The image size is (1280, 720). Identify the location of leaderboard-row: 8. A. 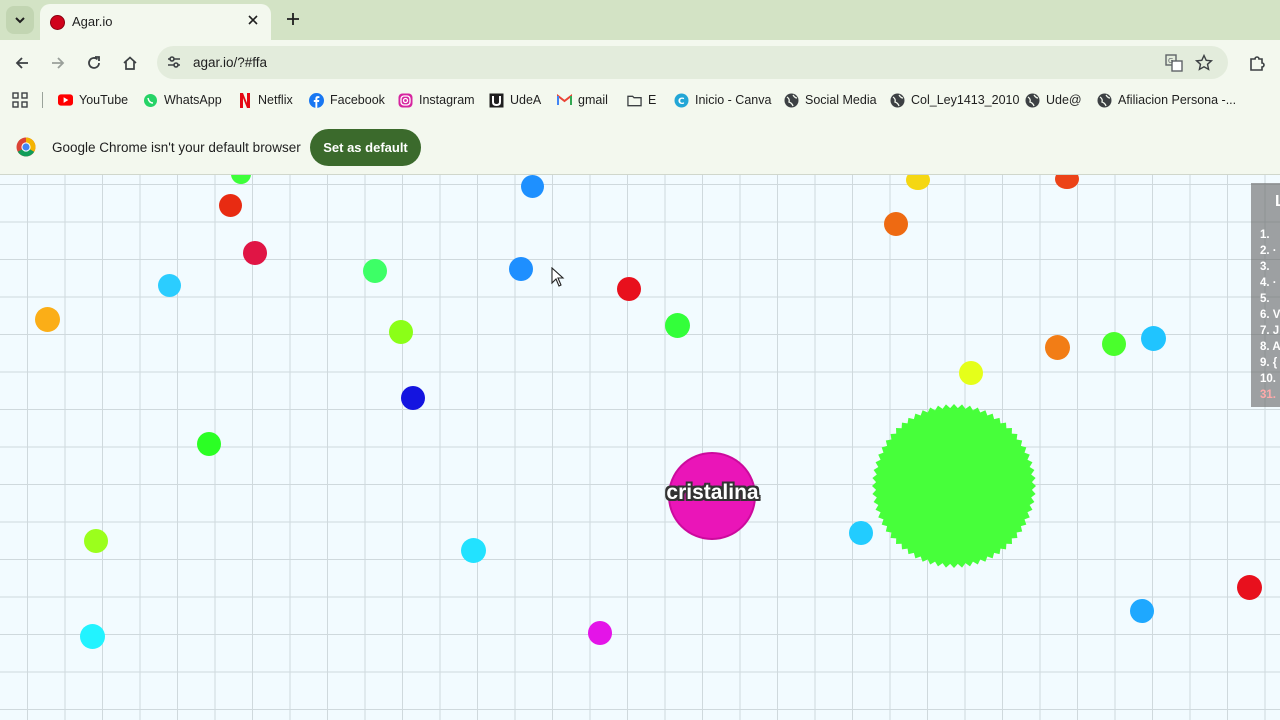
(1270, 347).